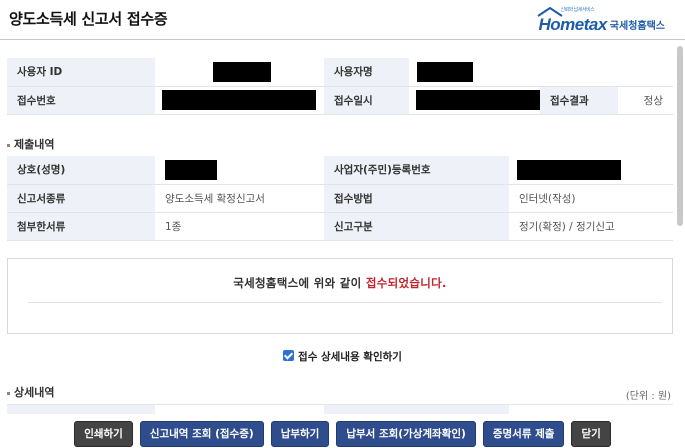 The height and width of the screenshot is (448, 685). What do you see at coordinates (366, 72) in the screenshot?
I see `user-name-label: 사용자명` at bounding box center [366, 72].